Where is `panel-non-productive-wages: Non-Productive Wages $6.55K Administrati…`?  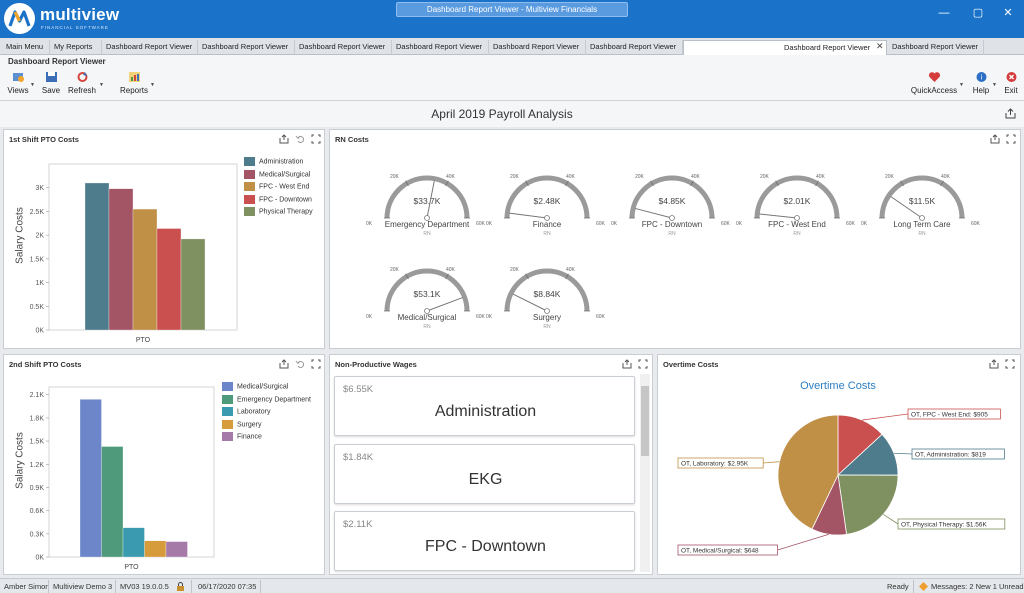 panel-non-productive-wages: Non-Productive Wages $6.55K Administrati… is located at coordinates (491, 464).